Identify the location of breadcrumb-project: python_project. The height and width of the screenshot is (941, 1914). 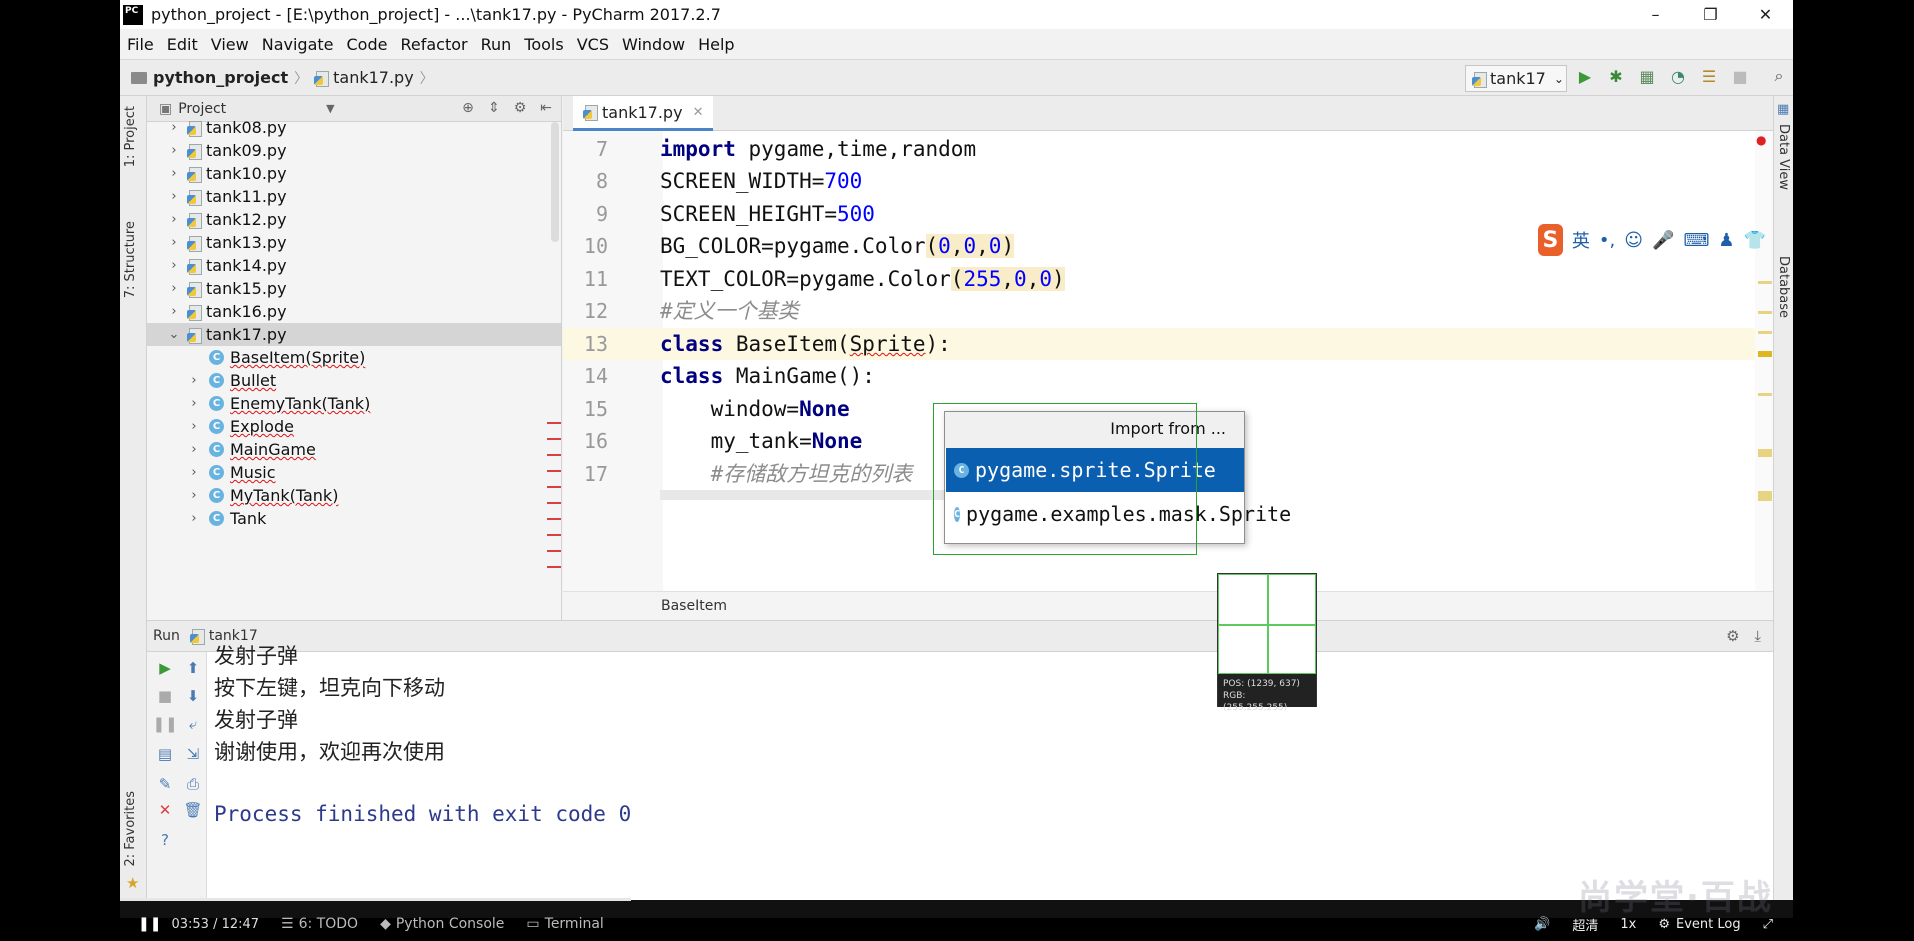
(220, 77).